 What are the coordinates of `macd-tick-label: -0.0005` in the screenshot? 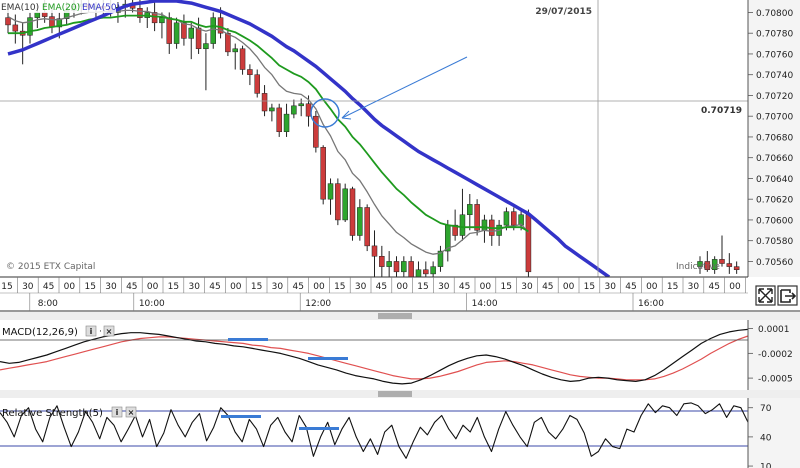 It's located at (775, 380).